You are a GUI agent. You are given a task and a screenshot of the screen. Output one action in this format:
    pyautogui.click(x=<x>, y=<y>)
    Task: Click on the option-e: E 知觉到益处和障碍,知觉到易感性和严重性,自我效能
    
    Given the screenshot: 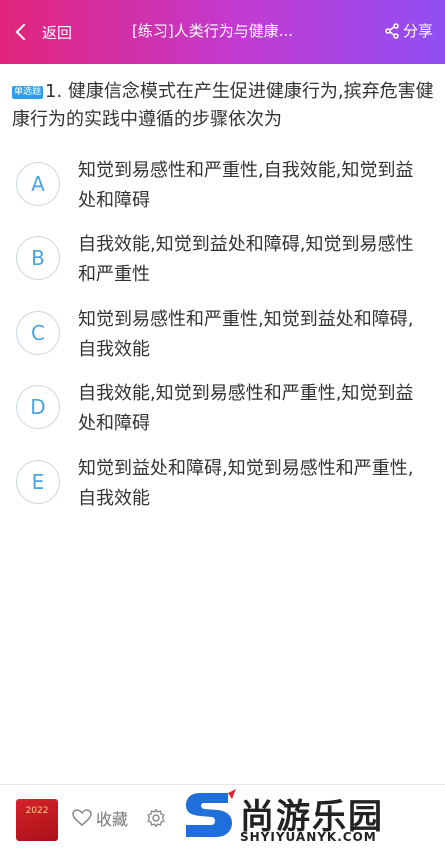 What is the action you would take?
    pyautogui.click(x=226, y=484)
    